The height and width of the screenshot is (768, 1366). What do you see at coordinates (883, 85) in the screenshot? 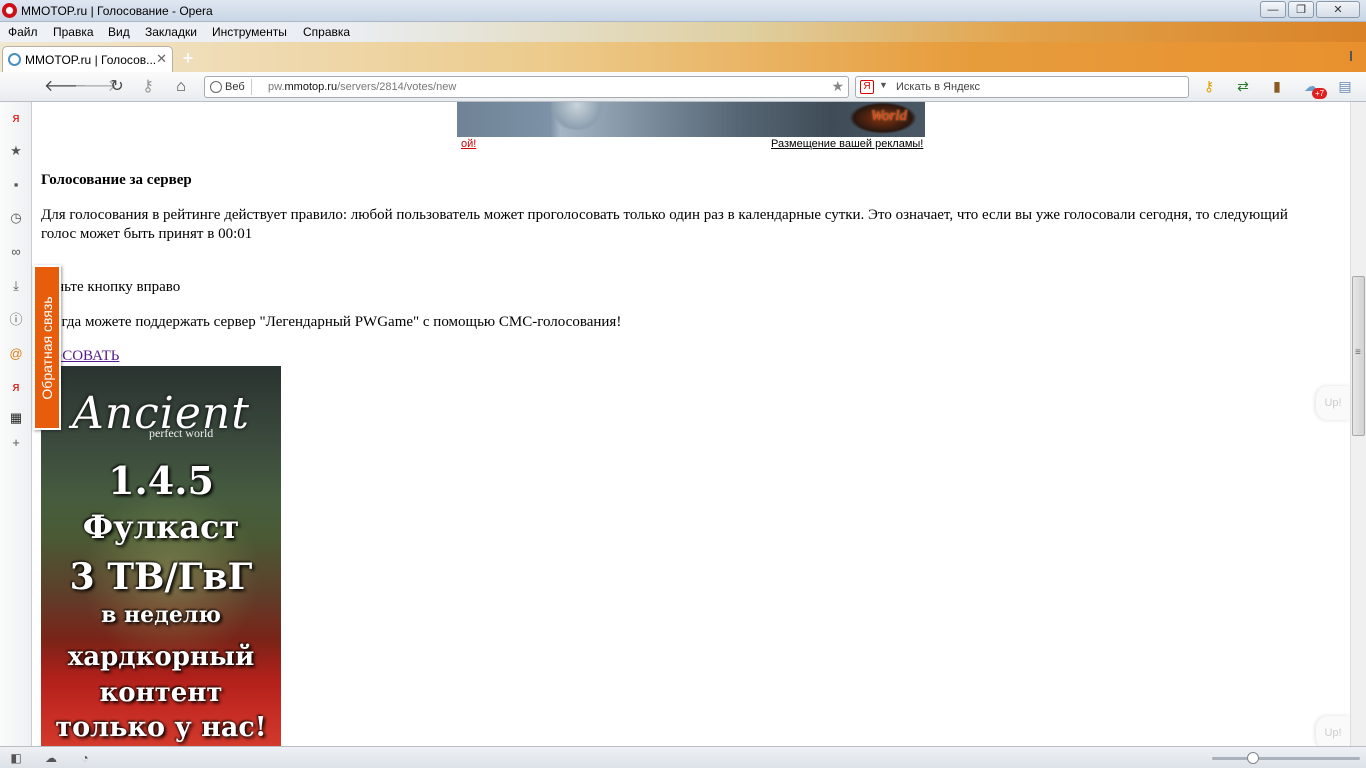
I see `chevron-down-icon: ▼` at bounding box center [883, 85].